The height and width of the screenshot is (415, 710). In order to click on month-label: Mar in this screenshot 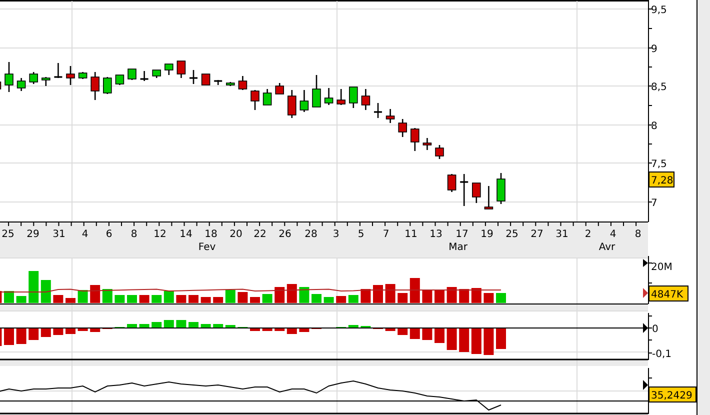, I will do `click(458, 247)`.